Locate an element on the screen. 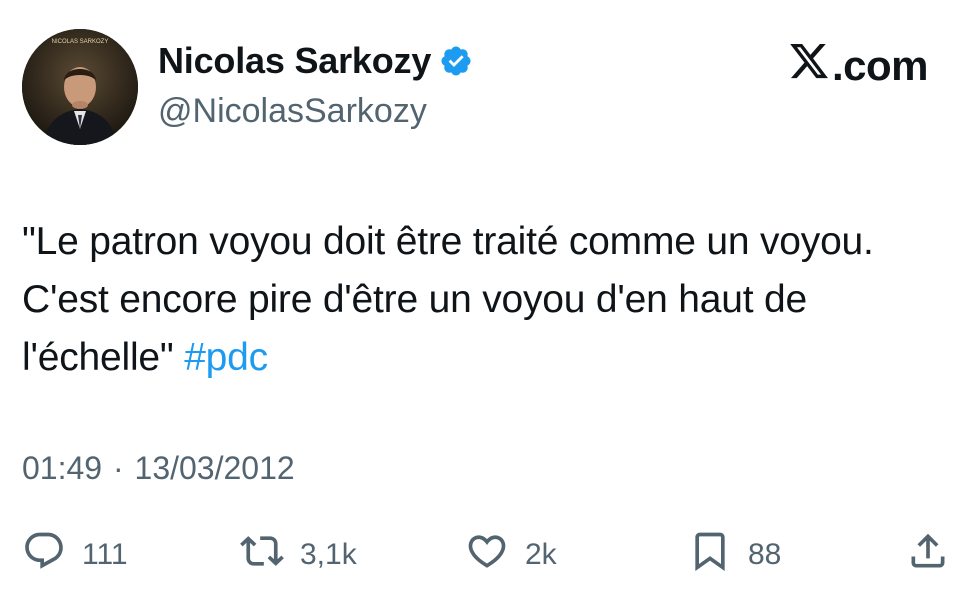  bookmark-icon is located at coordinates (710, 555).